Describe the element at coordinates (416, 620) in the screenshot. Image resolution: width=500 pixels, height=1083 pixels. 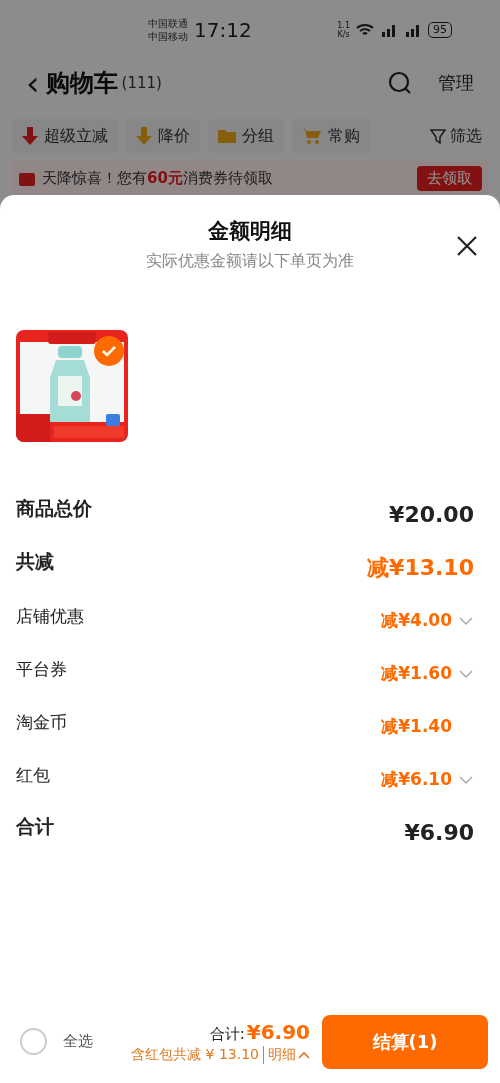
I see `amount-value: 减¥4.00` at that location.